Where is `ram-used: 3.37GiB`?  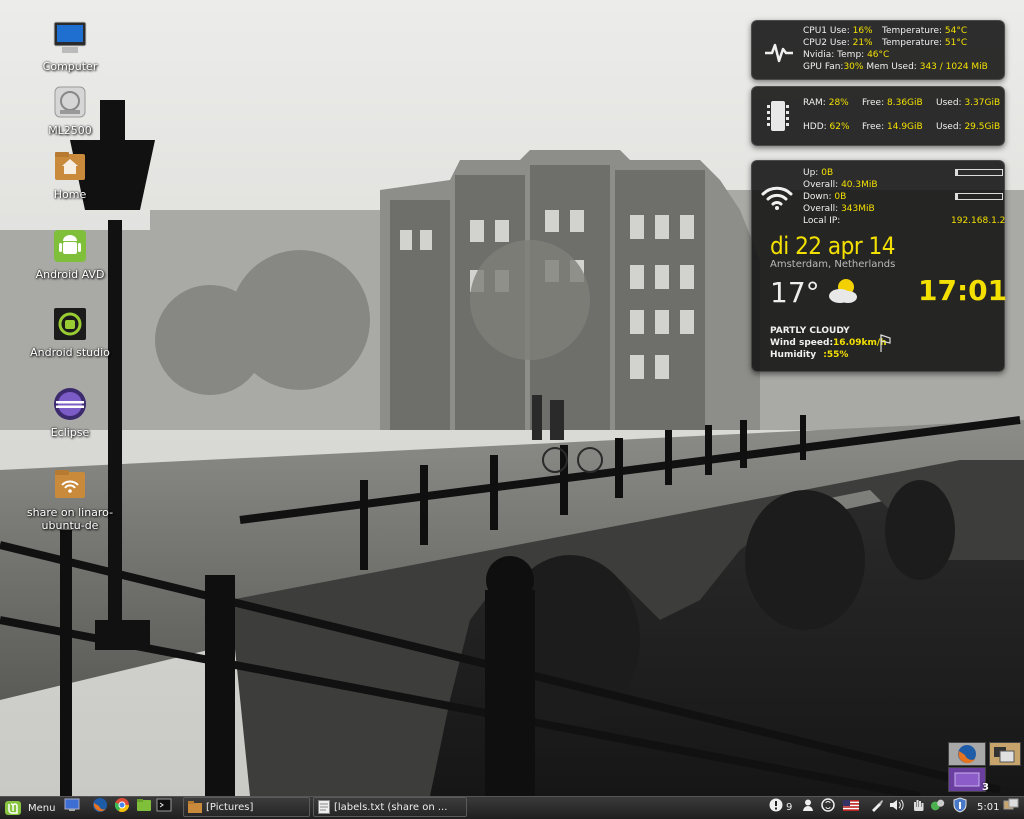
ram-used: 3.37GiB is located at coordinates (982, 103).